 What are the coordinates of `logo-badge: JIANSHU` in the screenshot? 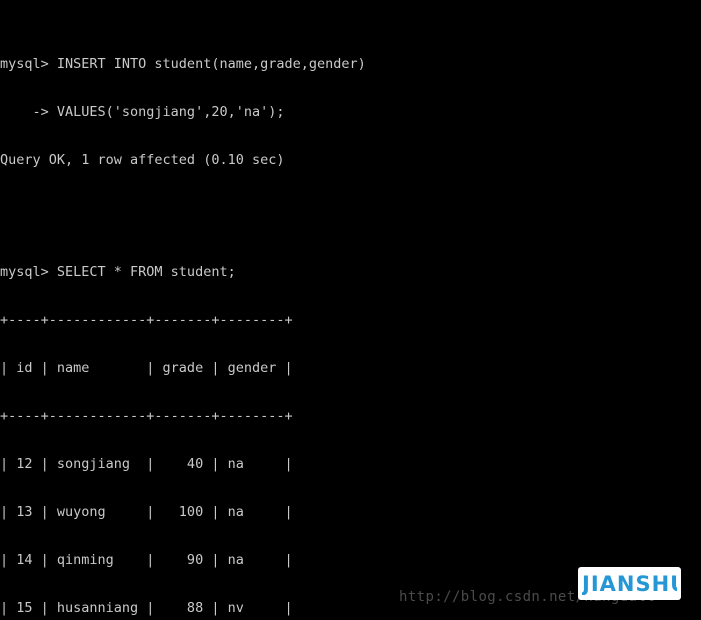 It's located at (629, 583).